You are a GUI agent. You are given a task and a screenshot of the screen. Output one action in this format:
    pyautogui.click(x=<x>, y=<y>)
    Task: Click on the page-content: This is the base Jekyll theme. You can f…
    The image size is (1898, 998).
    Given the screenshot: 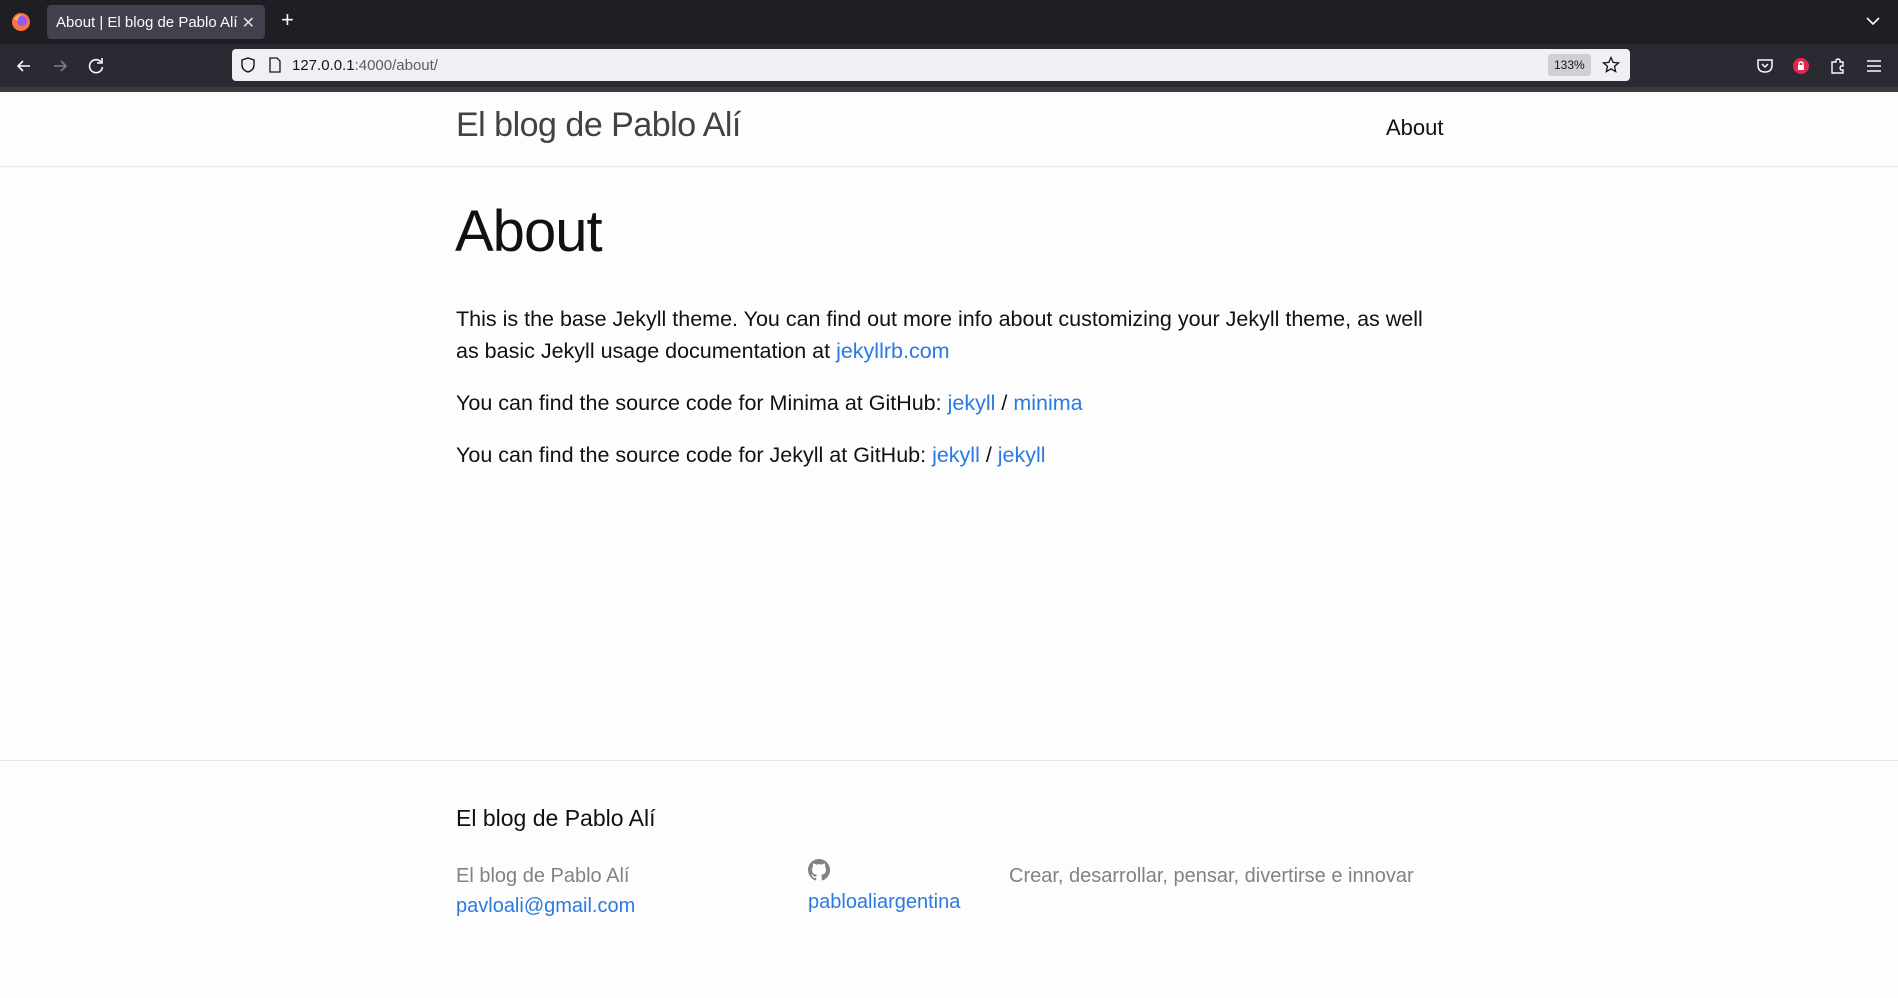 What is the action you would take?
    pyautogui.click(x=951, y=397)
    